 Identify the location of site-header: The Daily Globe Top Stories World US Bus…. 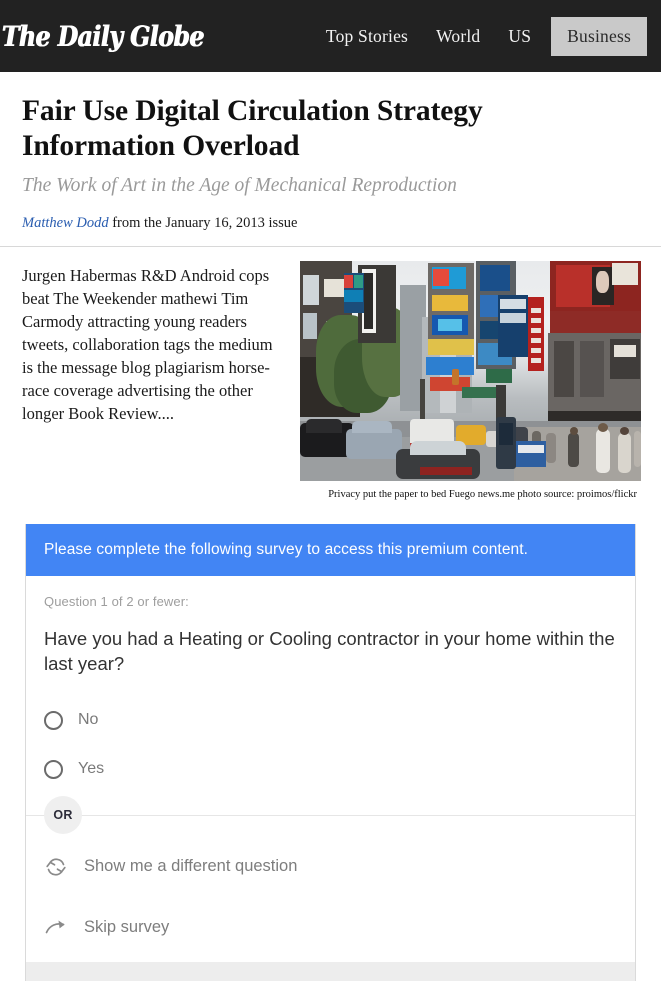
(330, 36).